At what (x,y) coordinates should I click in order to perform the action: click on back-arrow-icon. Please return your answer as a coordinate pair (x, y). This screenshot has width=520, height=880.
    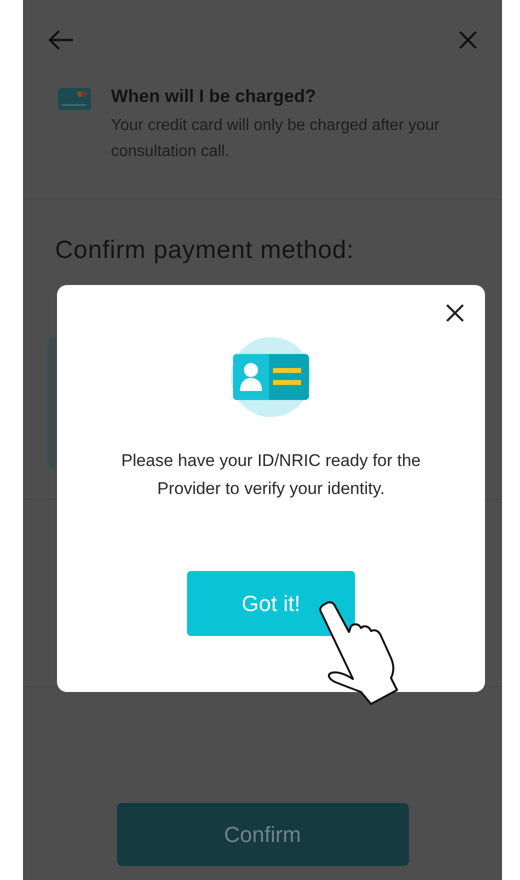
    Looking at the image, I should click on (61, 40).